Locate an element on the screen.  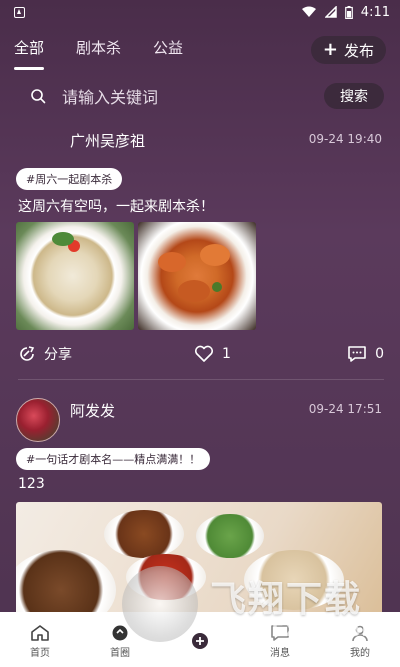
status-right: 4:11 is located at coordinates (345, 12).